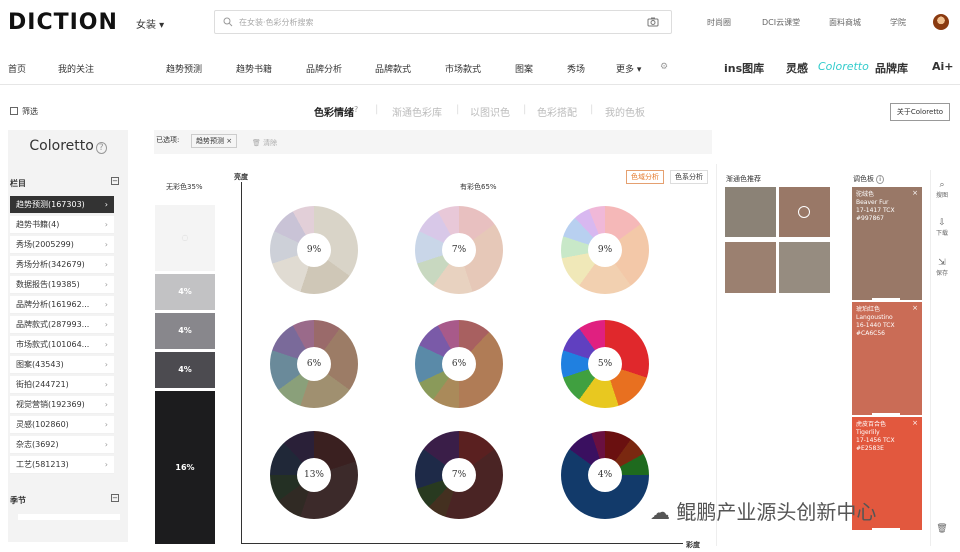 The image size is (960, 552). What do you see at coordinates (62, 465) in the screenshot?
I see `sidebar-item: 工艺(581213) ›` at bounding box center [62, 465].